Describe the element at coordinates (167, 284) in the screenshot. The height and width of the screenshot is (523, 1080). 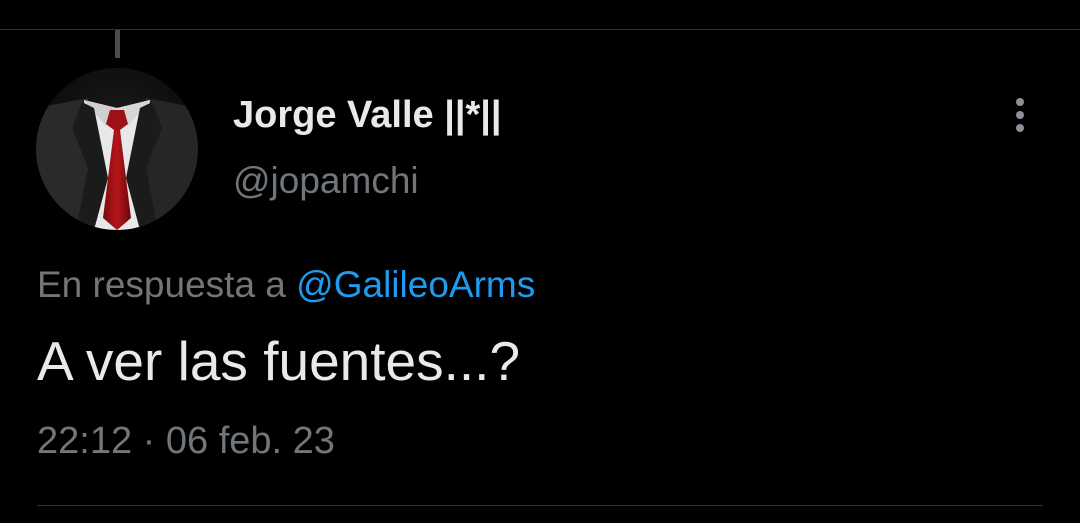
I see `reply-prefix-label: En respuesta a` at that location.